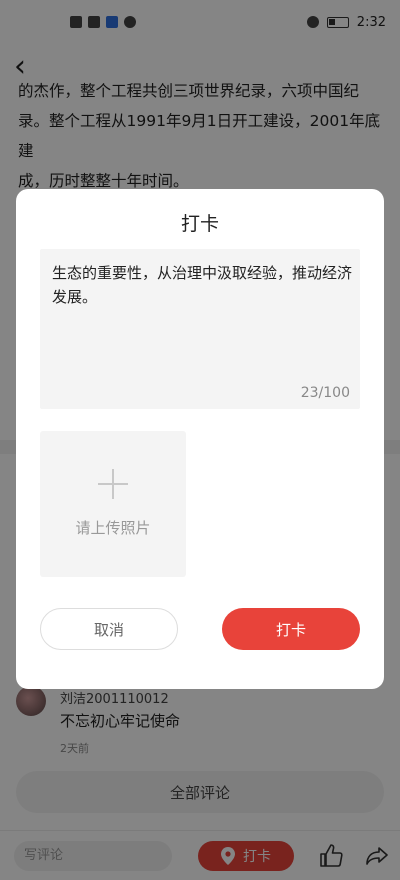 Image resolution: width=400 pixels, height=880 pixels. What do you see at coordinates (202, 285) in the screenshot?
I see `checkin-text-value: 生态的重要性，从治理中汲取经验，推动经济发展。` at bounding box center [202, 285].